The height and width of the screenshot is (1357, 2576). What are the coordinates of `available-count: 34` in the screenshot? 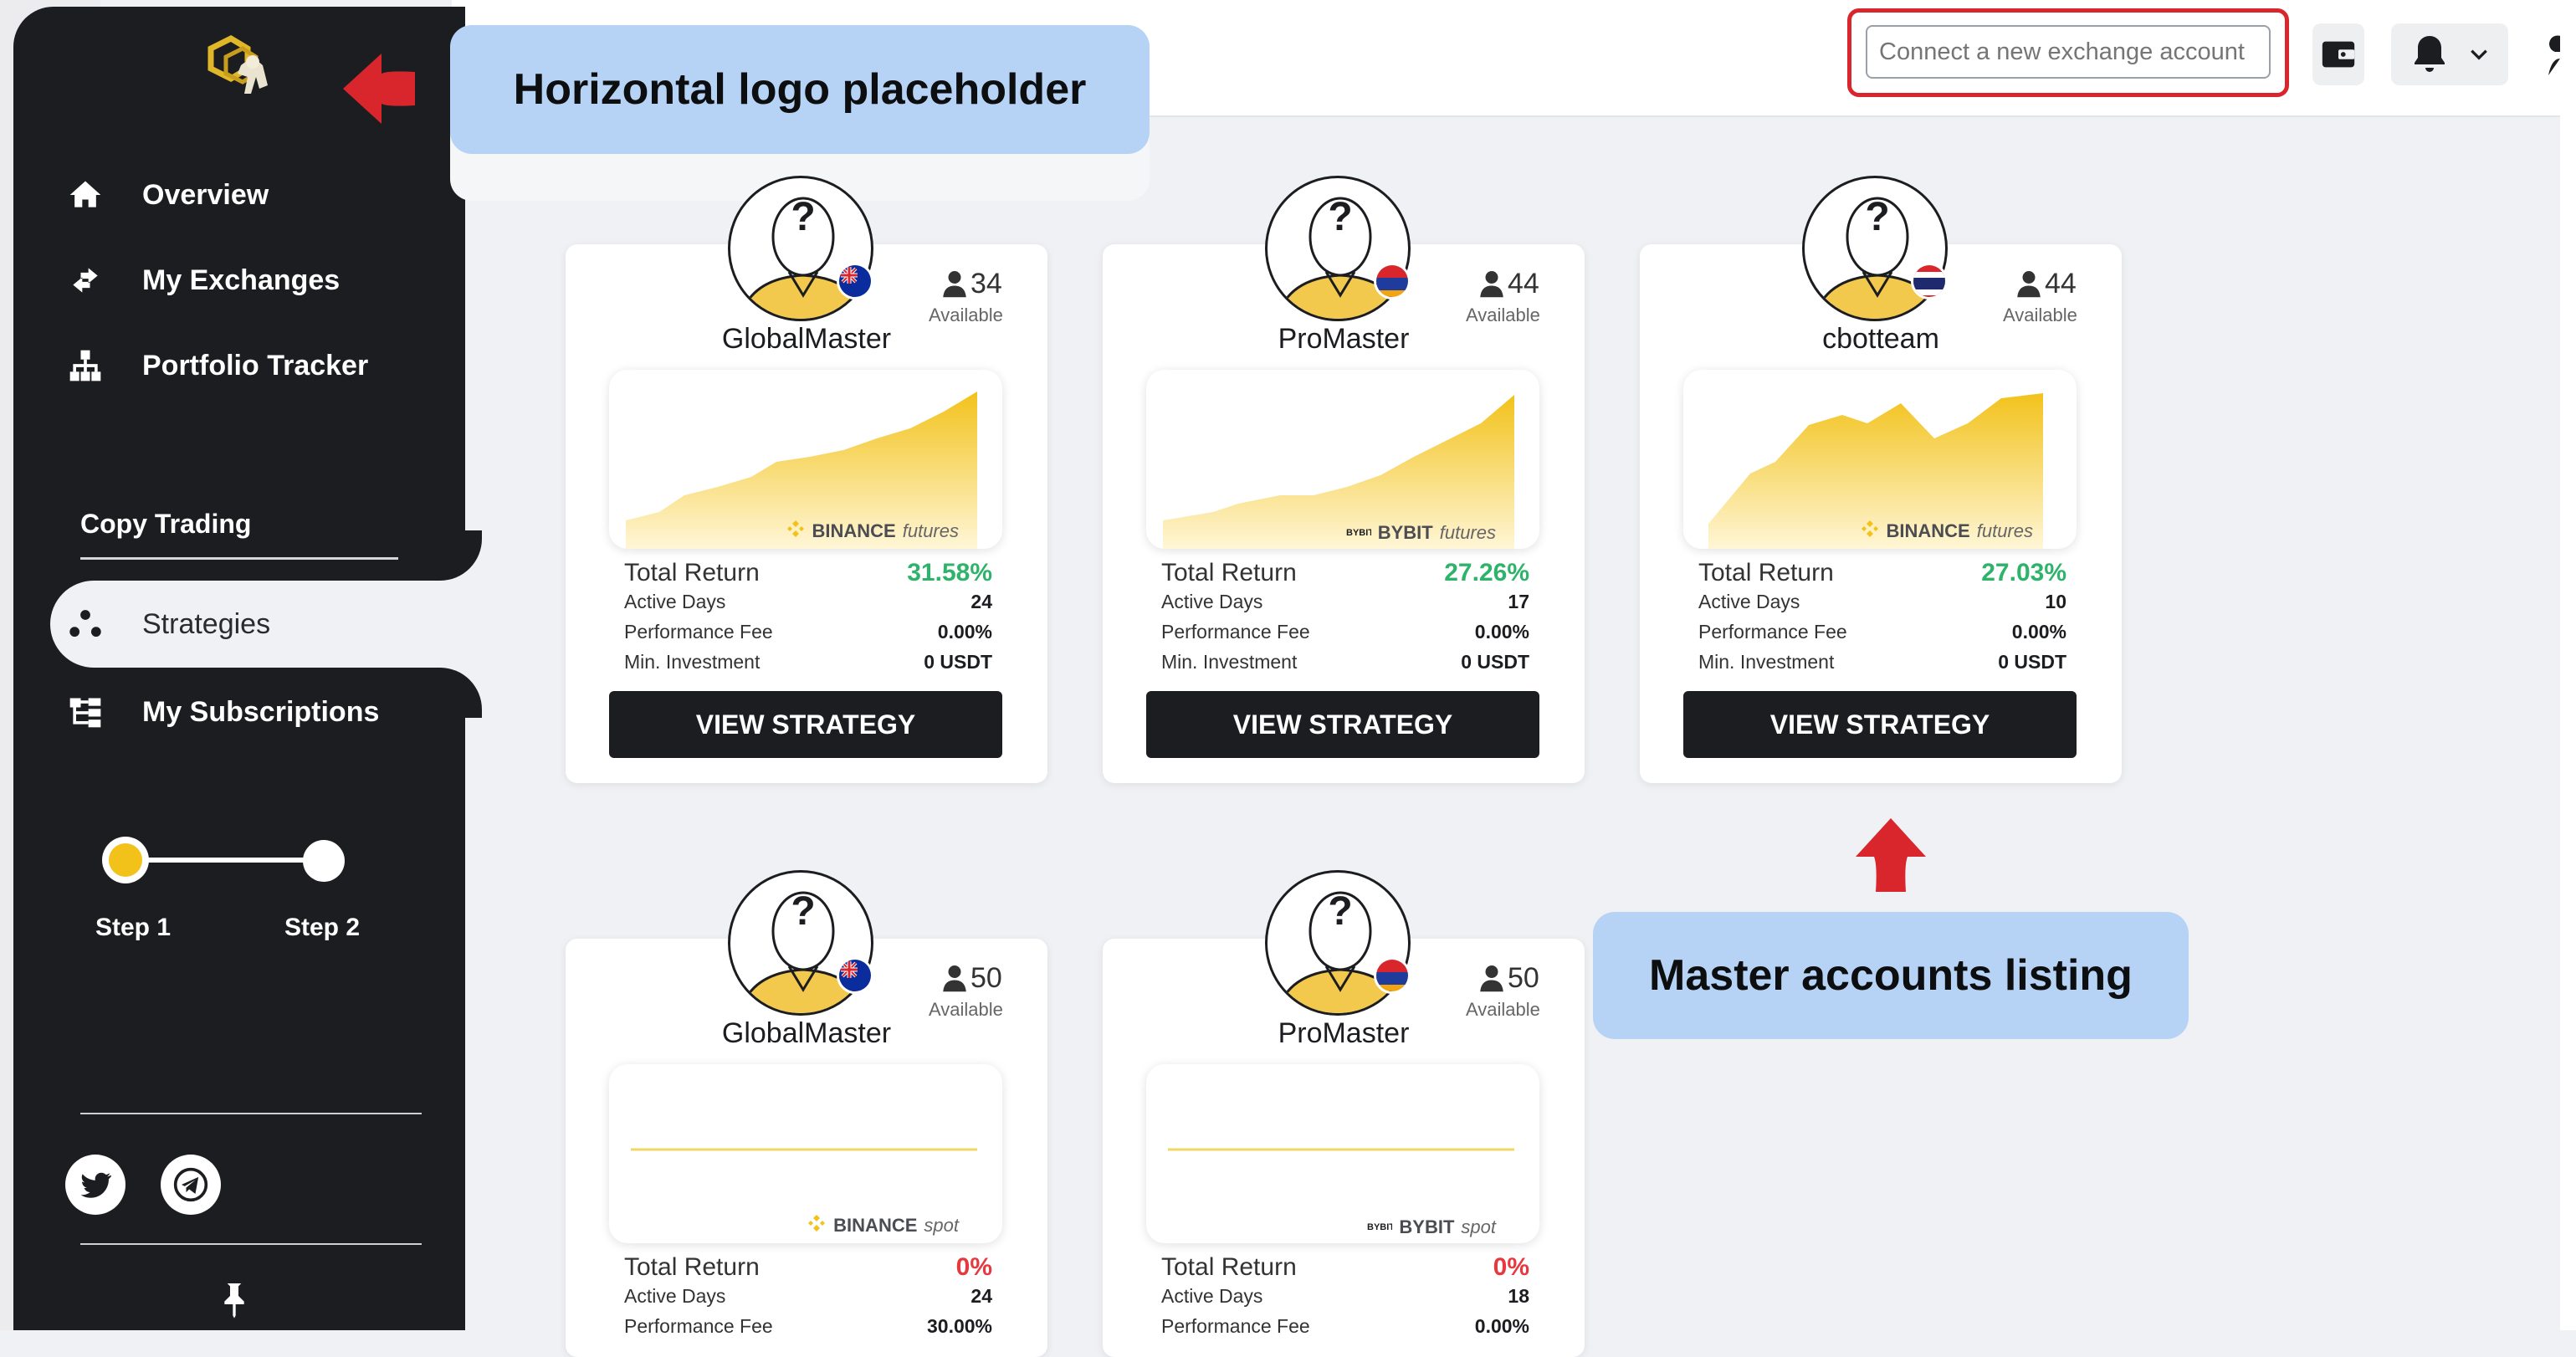 It's located at (986, 284).